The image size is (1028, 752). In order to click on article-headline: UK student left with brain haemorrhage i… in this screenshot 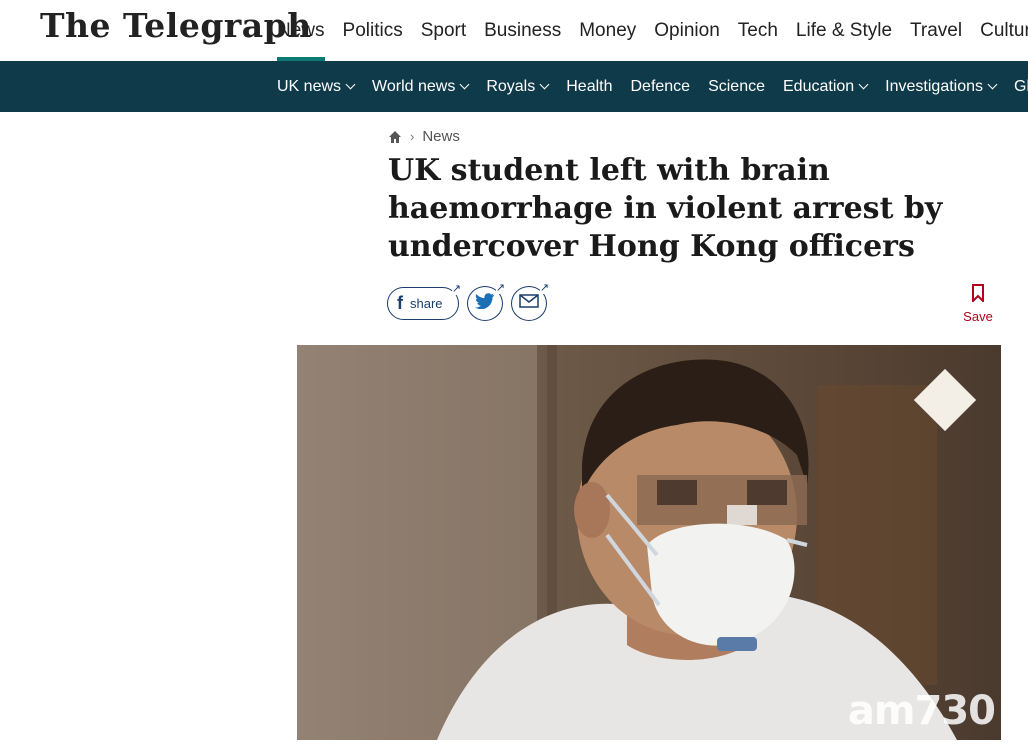, I will do `click(665, 208)`.